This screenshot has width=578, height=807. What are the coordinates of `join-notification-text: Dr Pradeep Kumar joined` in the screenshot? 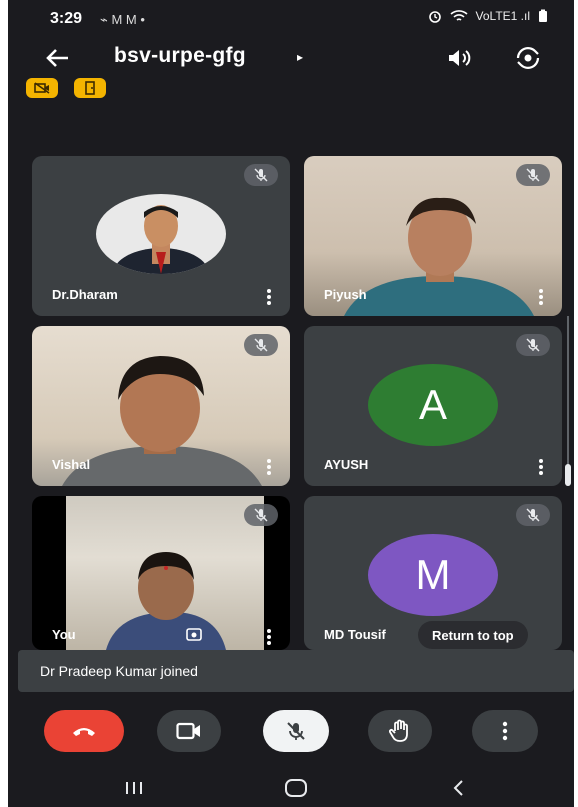 It's located at (119, 671).